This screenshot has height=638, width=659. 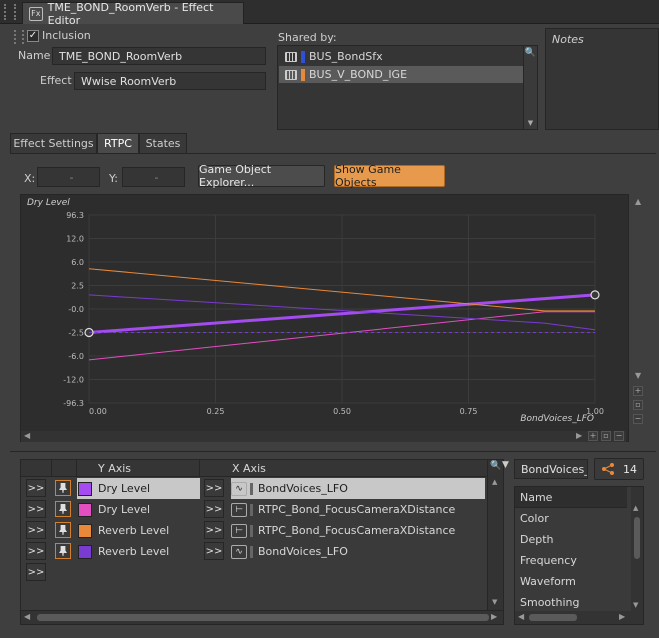 What do you see at coordinates (118, 143) in the screenshot?
I see `tab-rtpc: RTPC` at bounding box center [118, 143].